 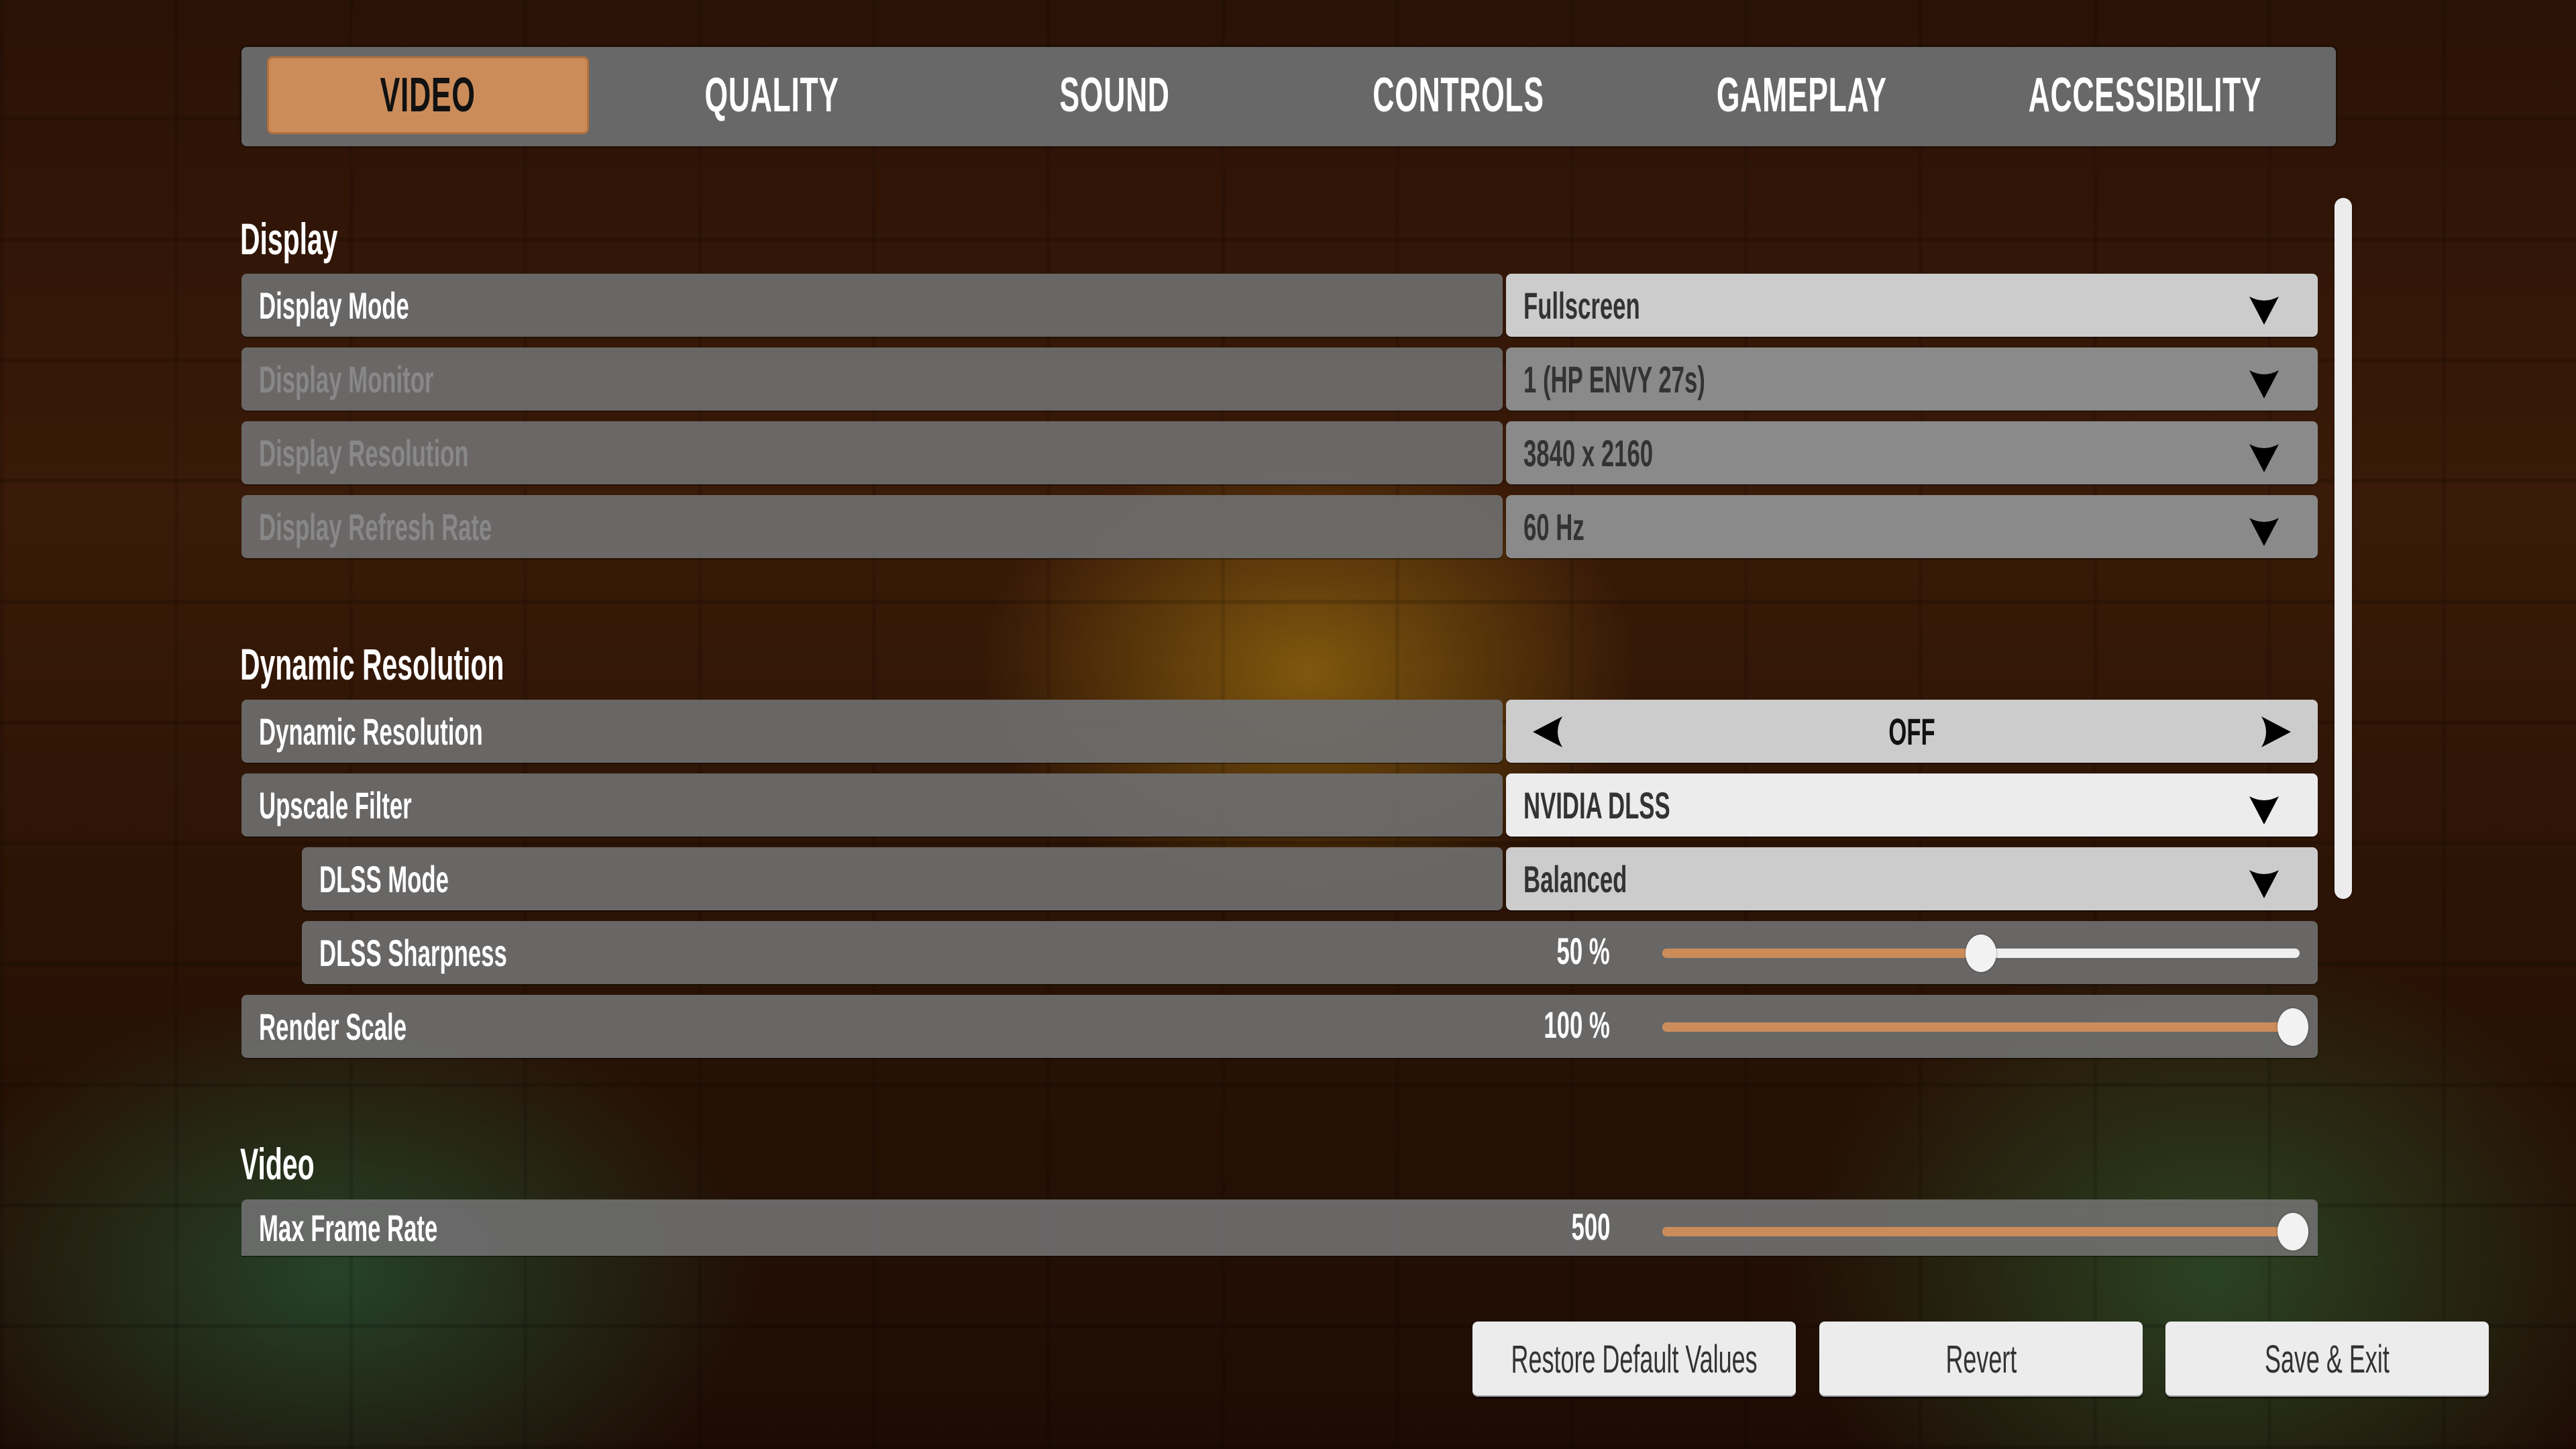 What do you see at coordinates (872, 379) in the screenshot?
I see `display-monitor-label: Display Monitor` at bounding box center [872, 379].